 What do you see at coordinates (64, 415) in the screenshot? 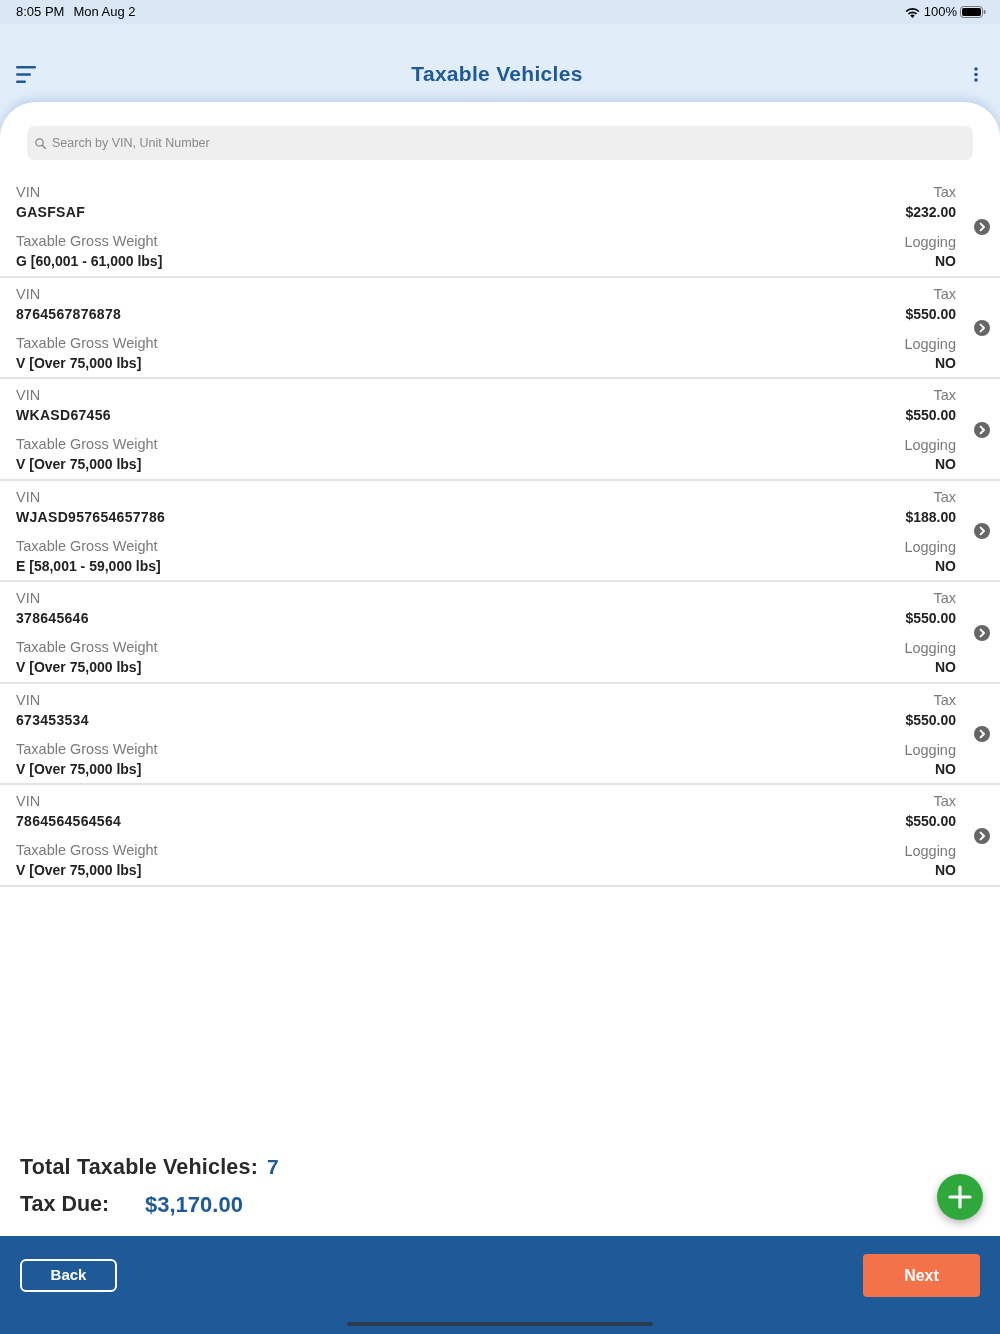
I see `vin-value: WKASD67456` at bounding box center [64, 415].